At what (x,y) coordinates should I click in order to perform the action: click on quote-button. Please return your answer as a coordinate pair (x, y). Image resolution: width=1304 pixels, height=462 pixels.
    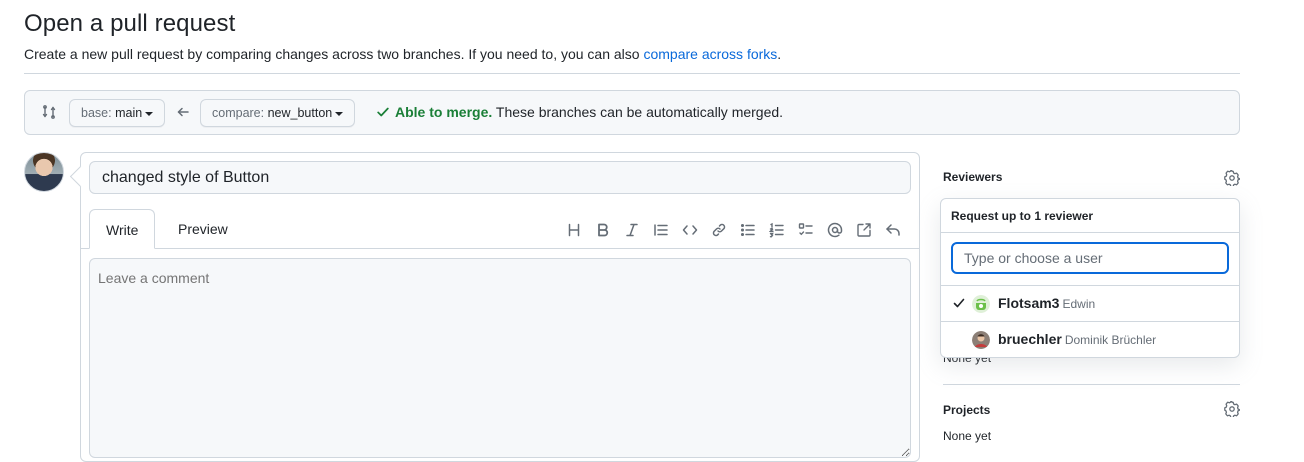
    Looking at the image, I should click on (660, 230).